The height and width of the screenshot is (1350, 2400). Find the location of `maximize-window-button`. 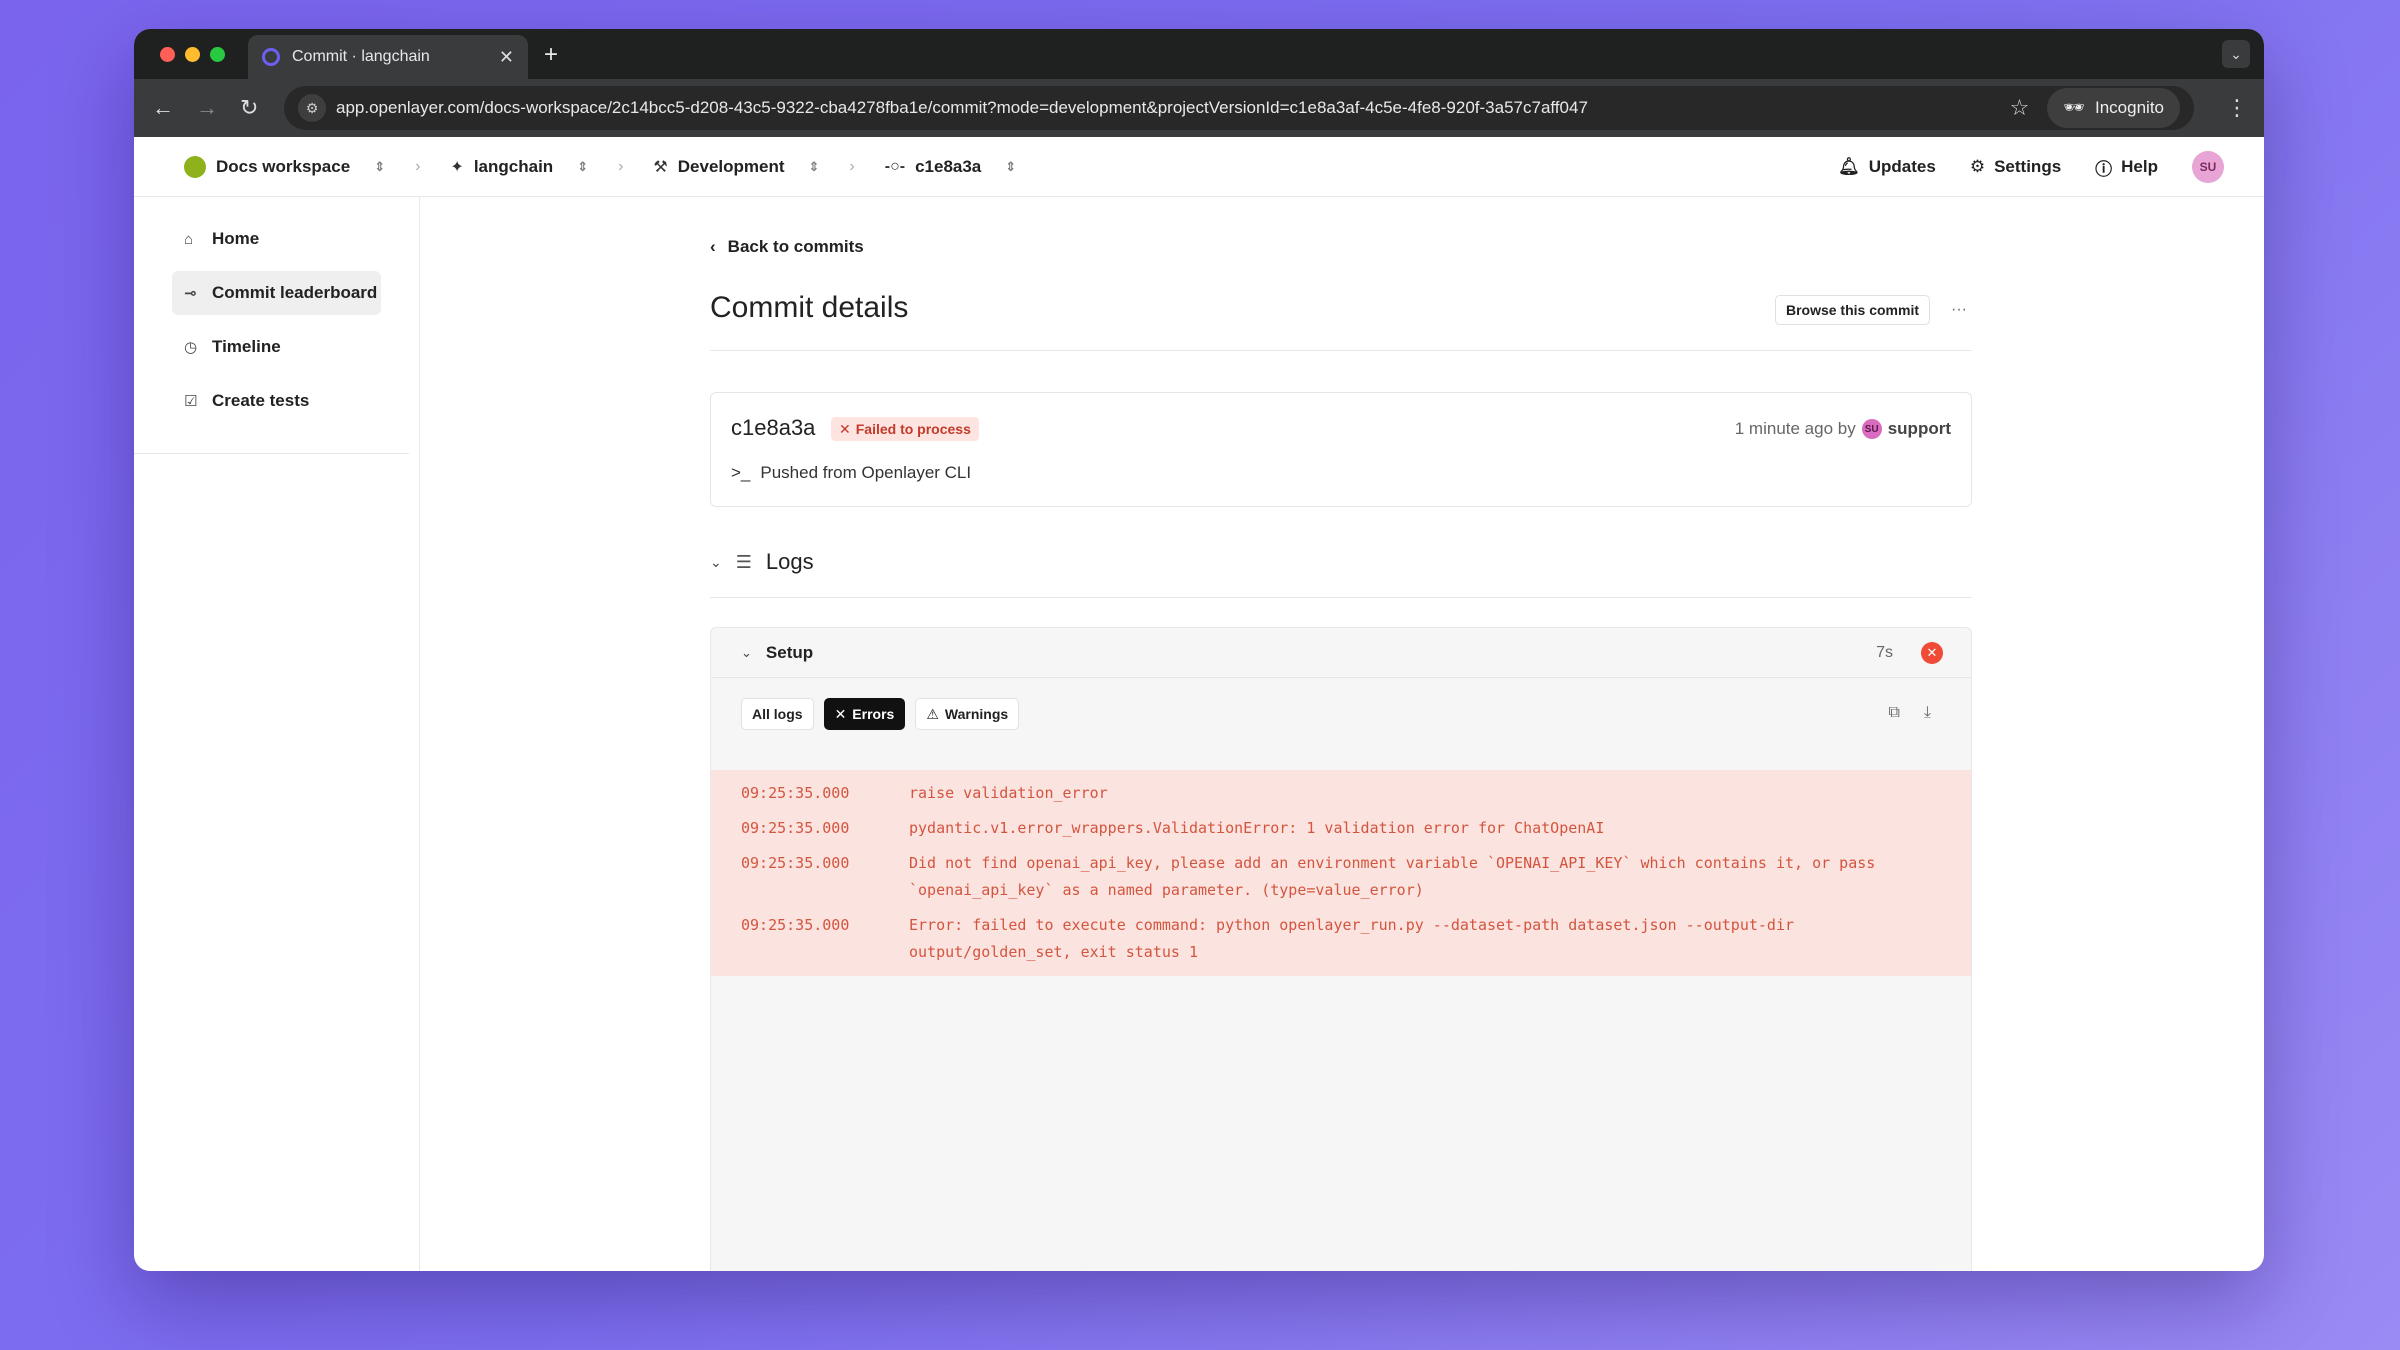

maximize-window-button is located at coordinates (217, 54).